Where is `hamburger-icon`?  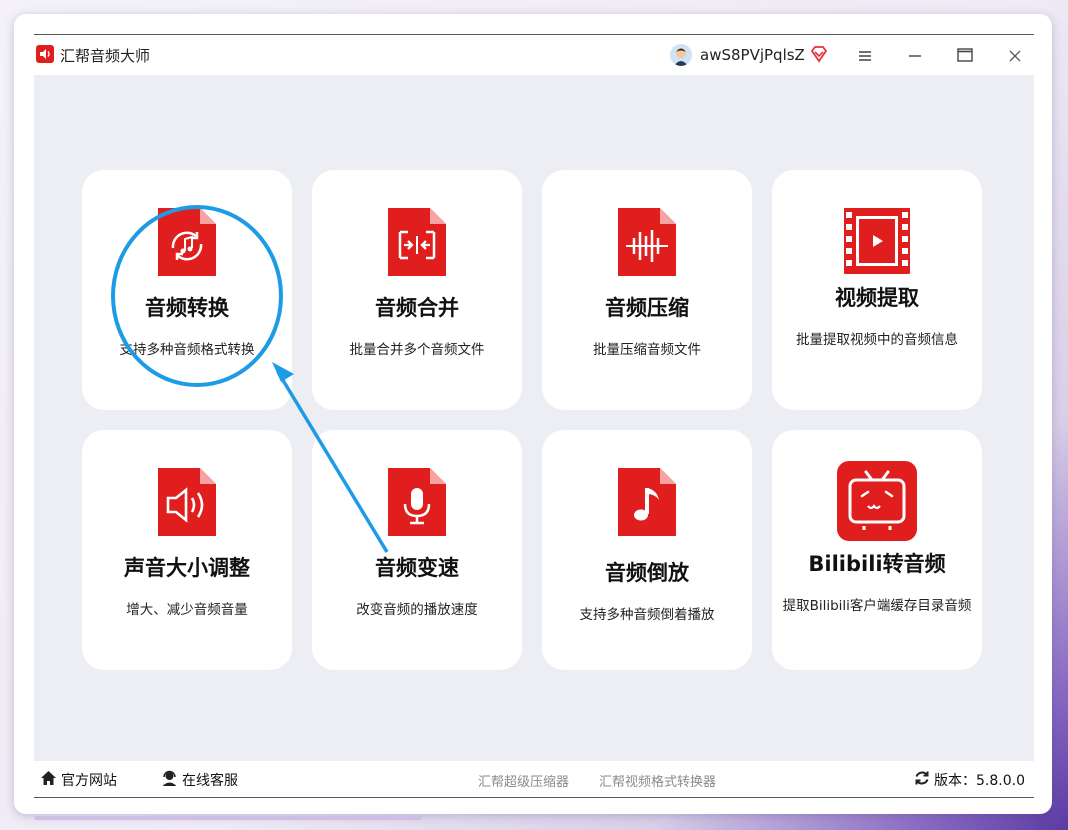
hamburger-icon is located at coordinates (865, 56).